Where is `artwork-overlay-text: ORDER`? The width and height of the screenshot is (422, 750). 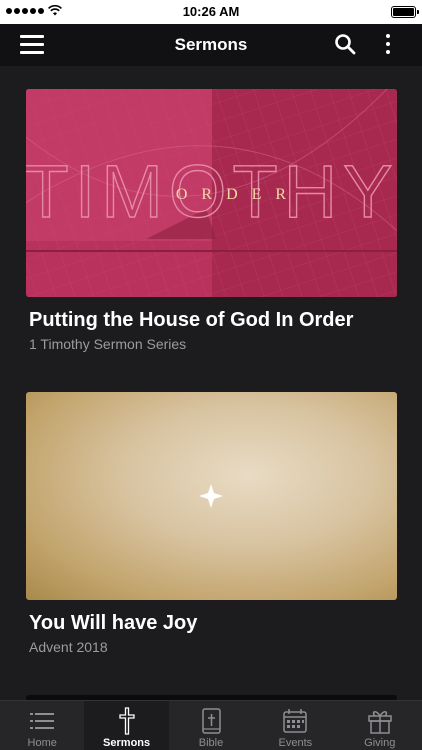
artwork-overlay-text: ORDER is located at coordinates (238, 194).